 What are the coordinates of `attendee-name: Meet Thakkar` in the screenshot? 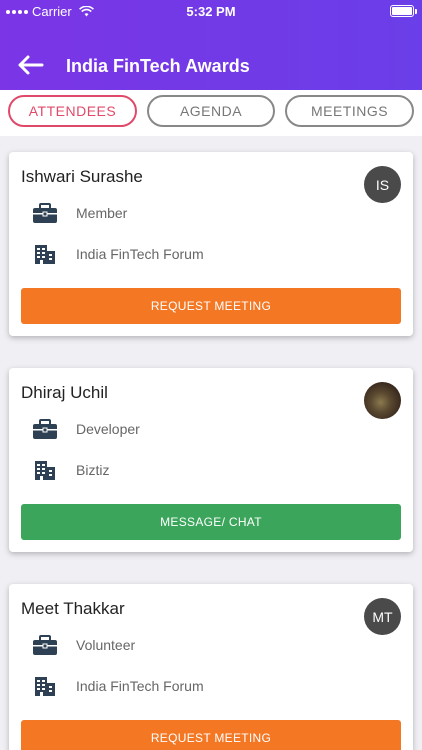 It's located at (73, 608).